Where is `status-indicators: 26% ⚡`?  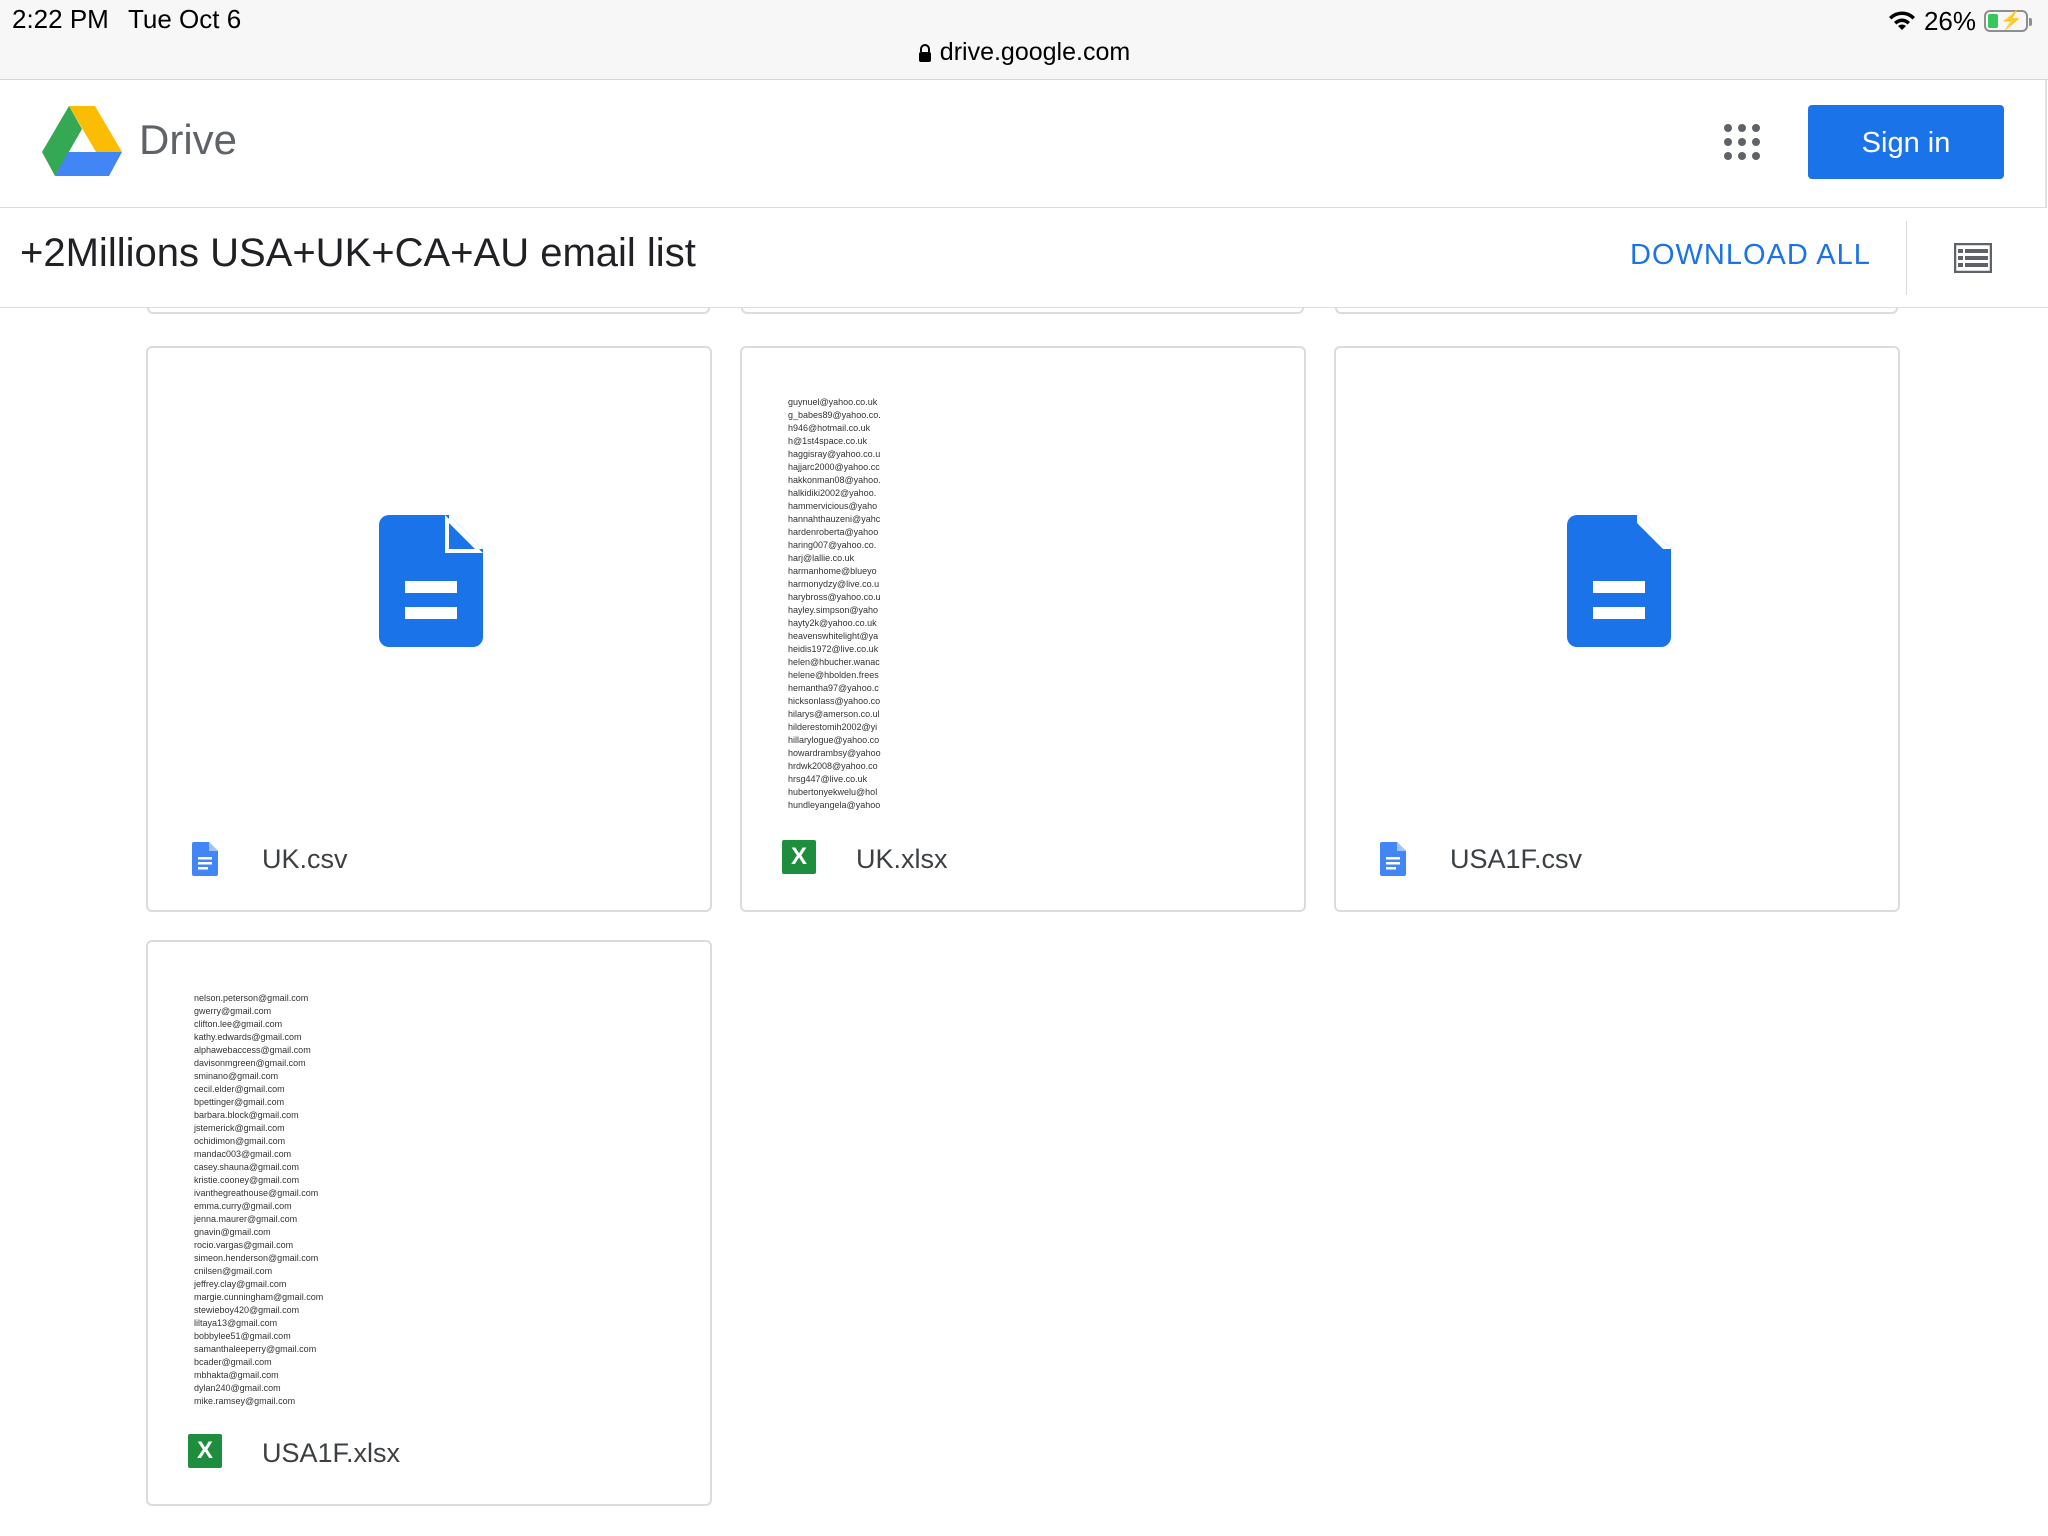 status-indicators: 26% ⚡ is located at coordinates (1960, 21).